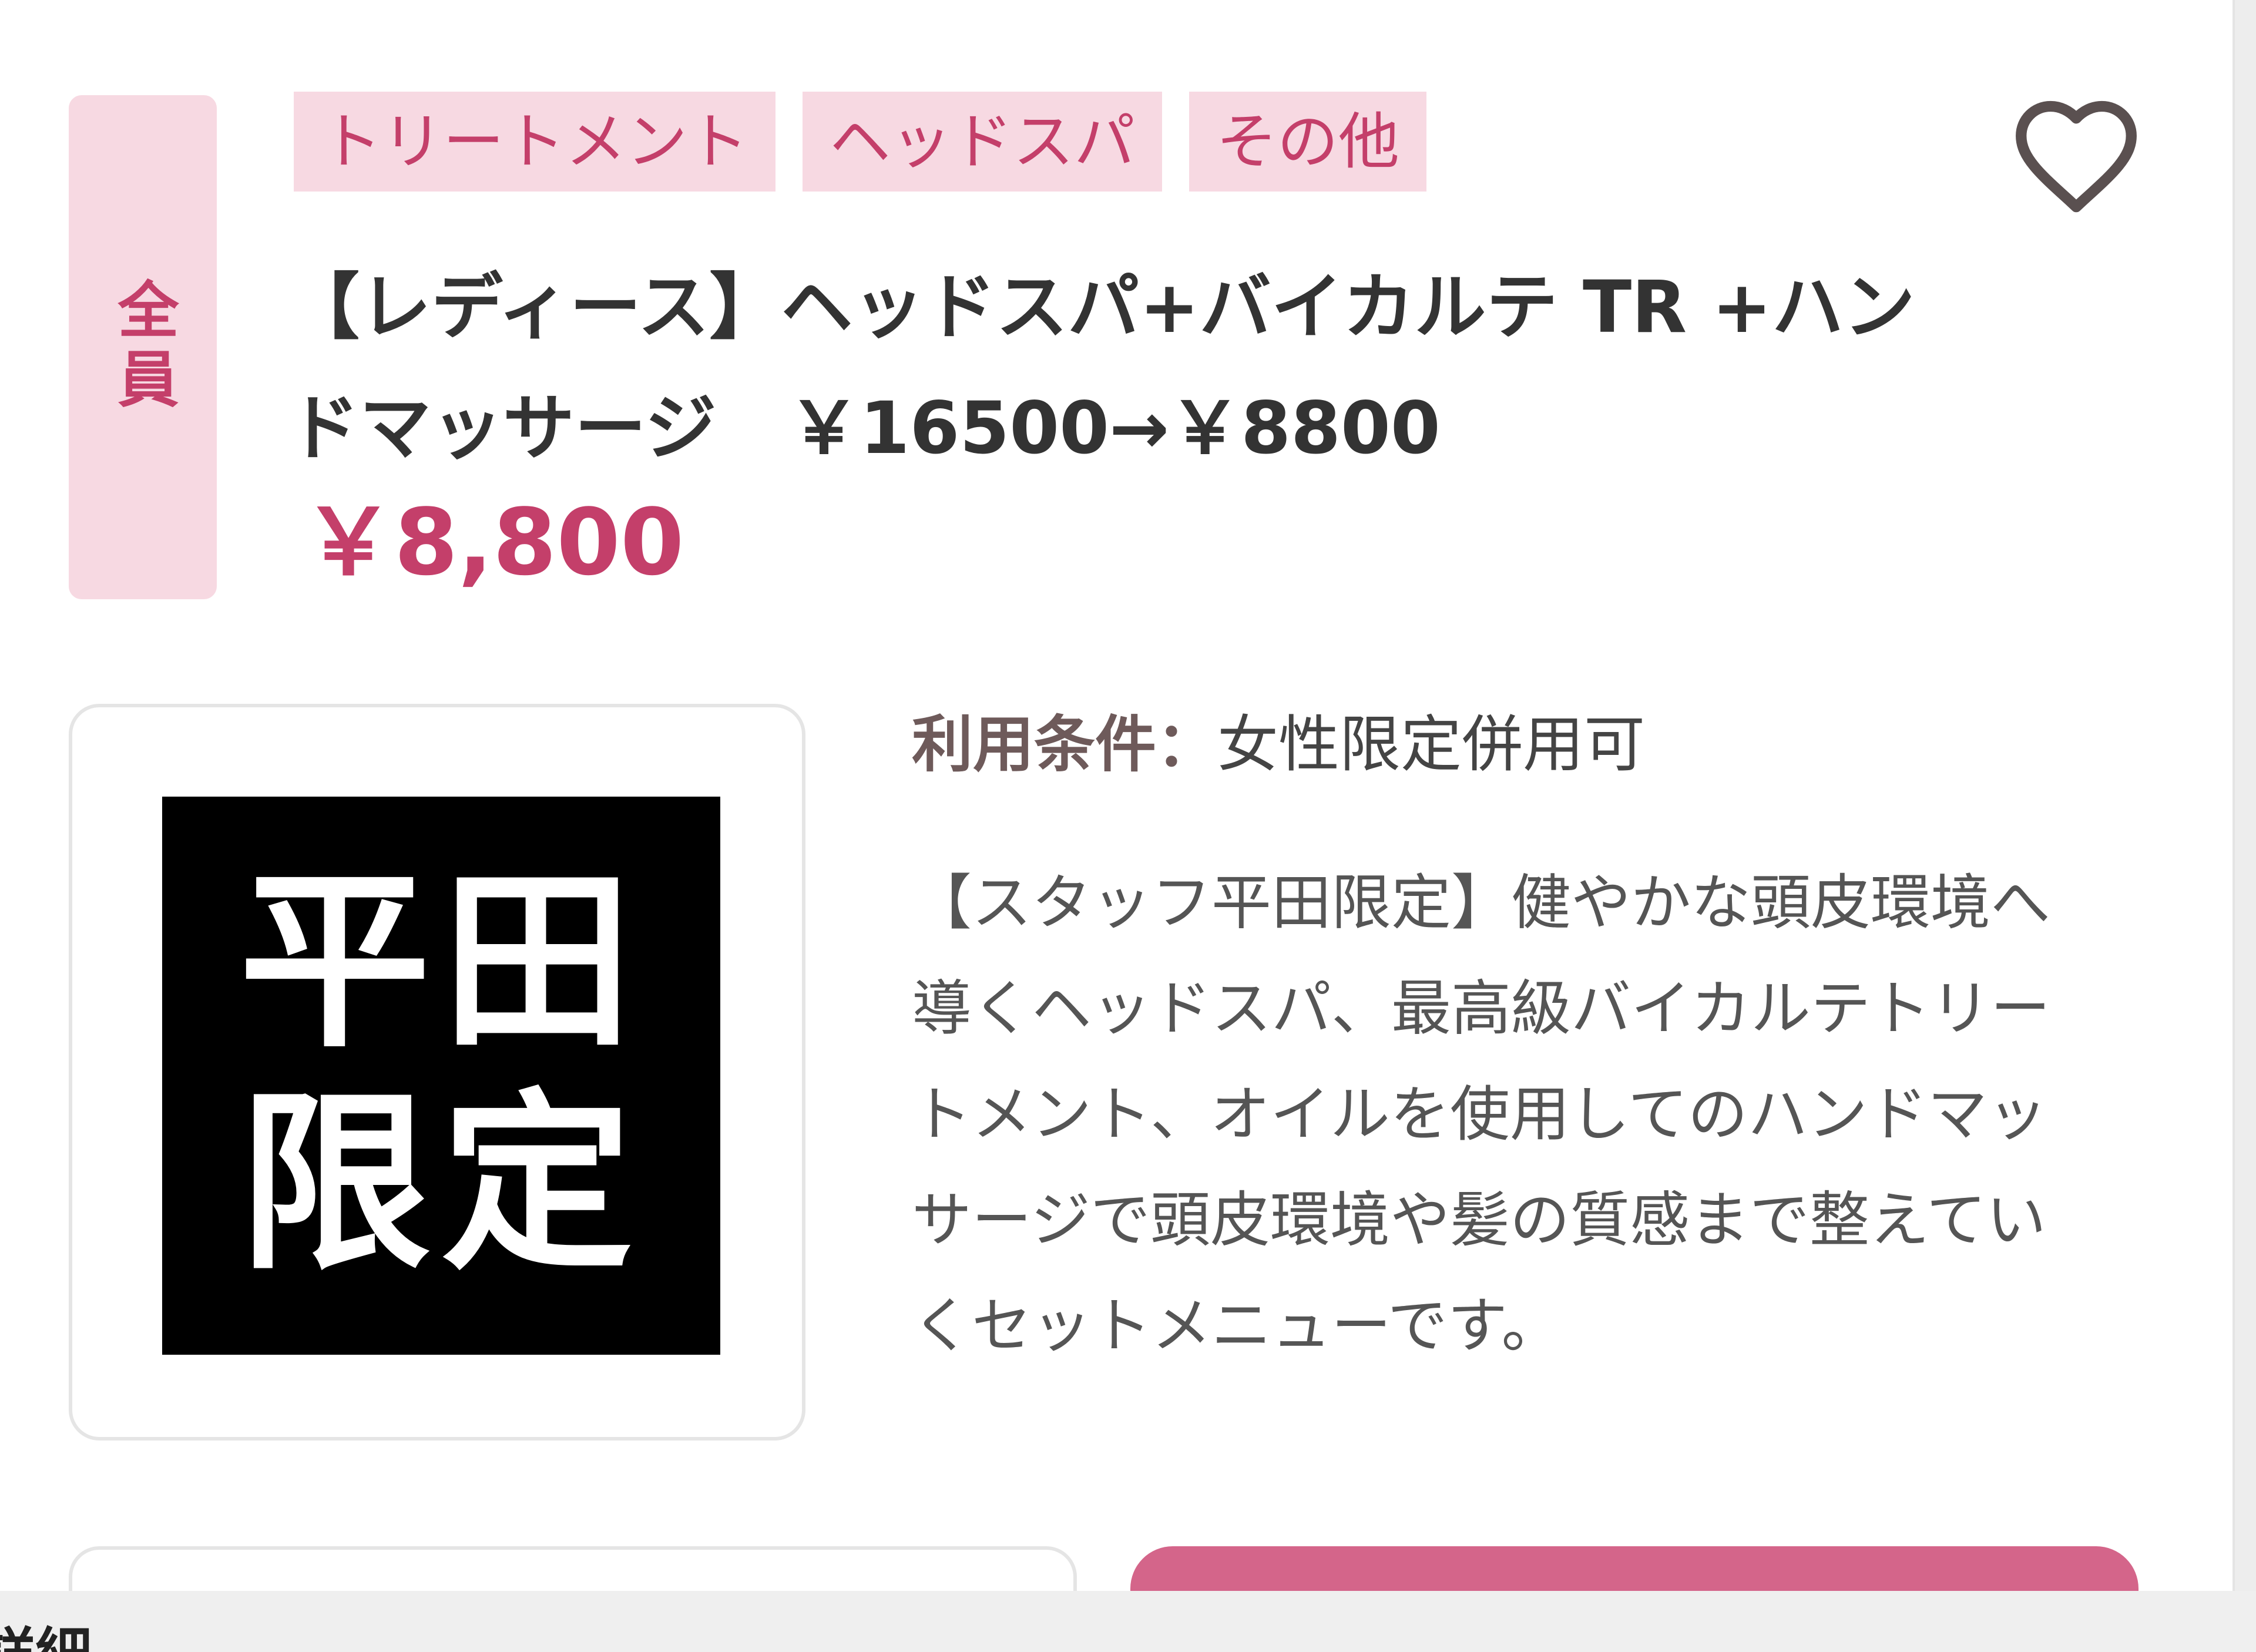 This screenshot has height=1652, width=2256. I want to click on member-badge-label: 全員, so click(143, 347).